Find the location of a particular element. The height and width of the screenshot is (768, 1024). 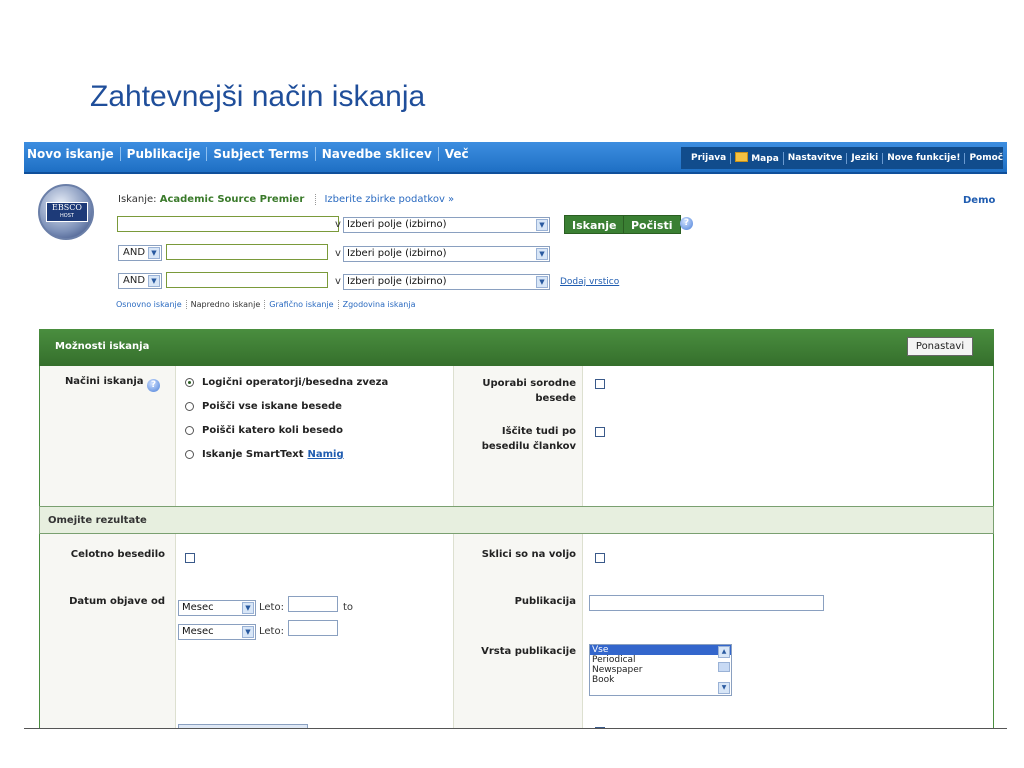

operator-select-2: AND ▼ is located at coordinates (140, 253).